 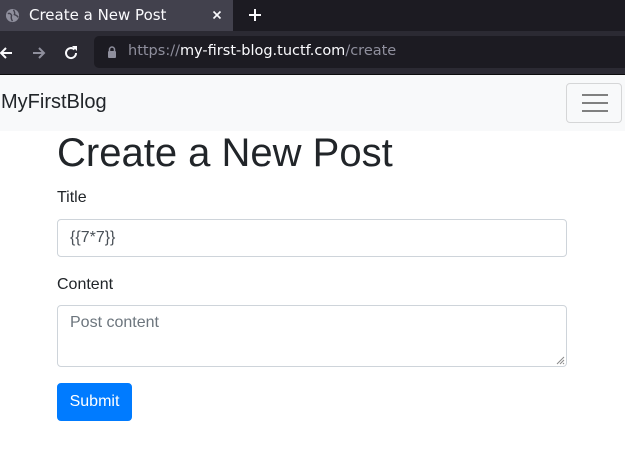 I want to click on site-navbar: MyFirstBlog, so click(x=312, y=103).